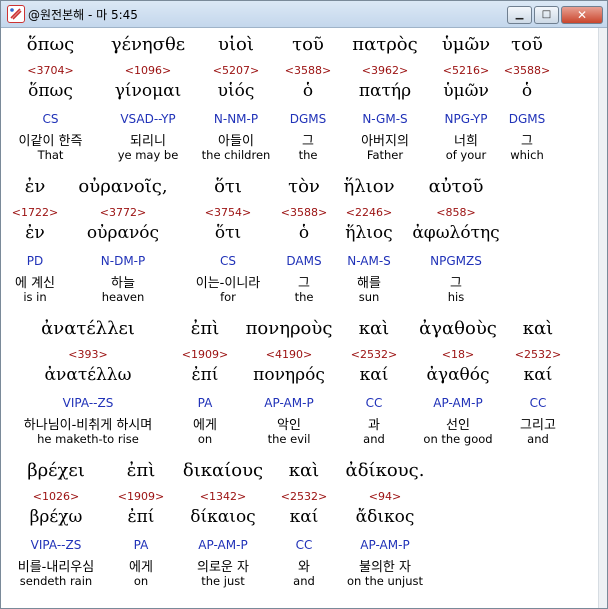 Image resolution: width=608 pixels, height=609 pixels. What do you see at coordinates (385, 100) in the screenshot?
I see `word-cell: πατρὸς <3962> πατήρ N-GM-S 아버지의 Father` at bounding box center [385, 100].